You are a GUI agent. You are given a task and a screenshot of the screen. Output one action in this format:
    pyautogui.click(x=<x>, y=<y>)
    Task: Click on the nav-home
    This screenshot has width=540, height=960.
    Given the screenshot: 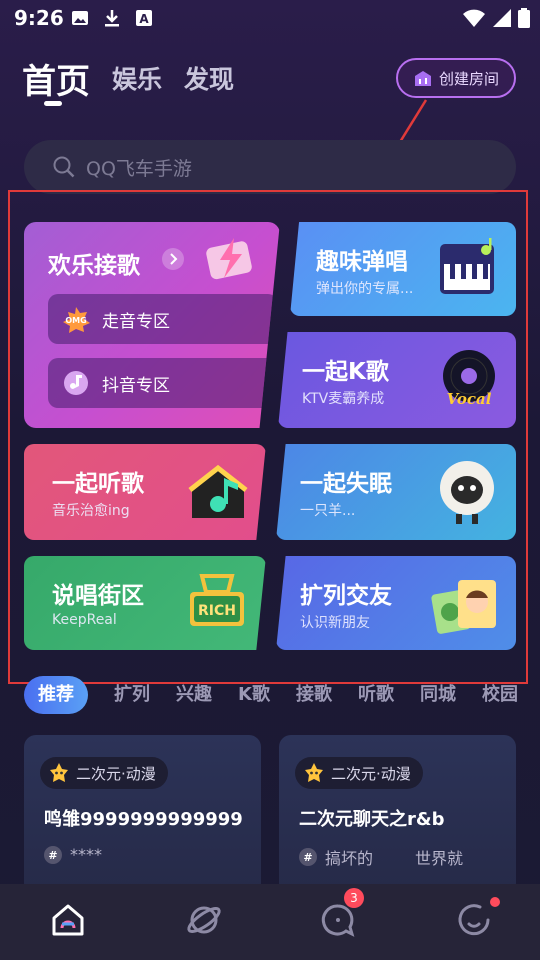 What is the action you would take?
    pyautogui.click(x=68, y=920)
    